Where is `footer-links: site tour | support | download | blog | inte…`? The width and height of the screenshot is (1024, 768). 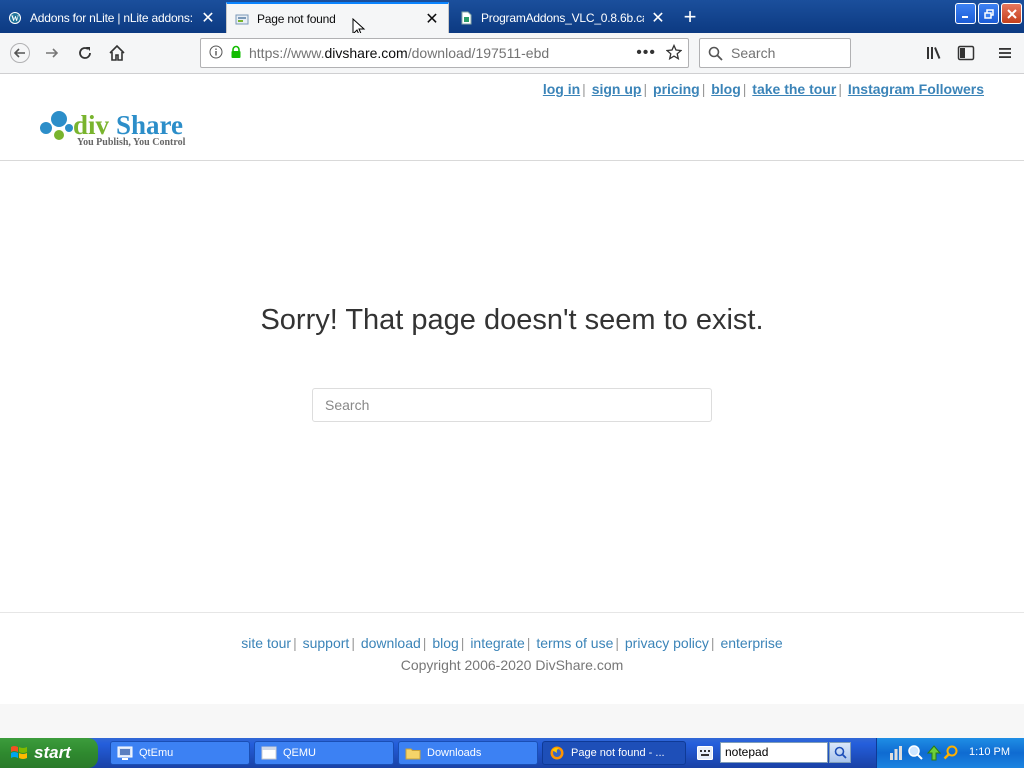
footer-links: site tour | support | download | blog | inte… is located at coordinates (512, 643).